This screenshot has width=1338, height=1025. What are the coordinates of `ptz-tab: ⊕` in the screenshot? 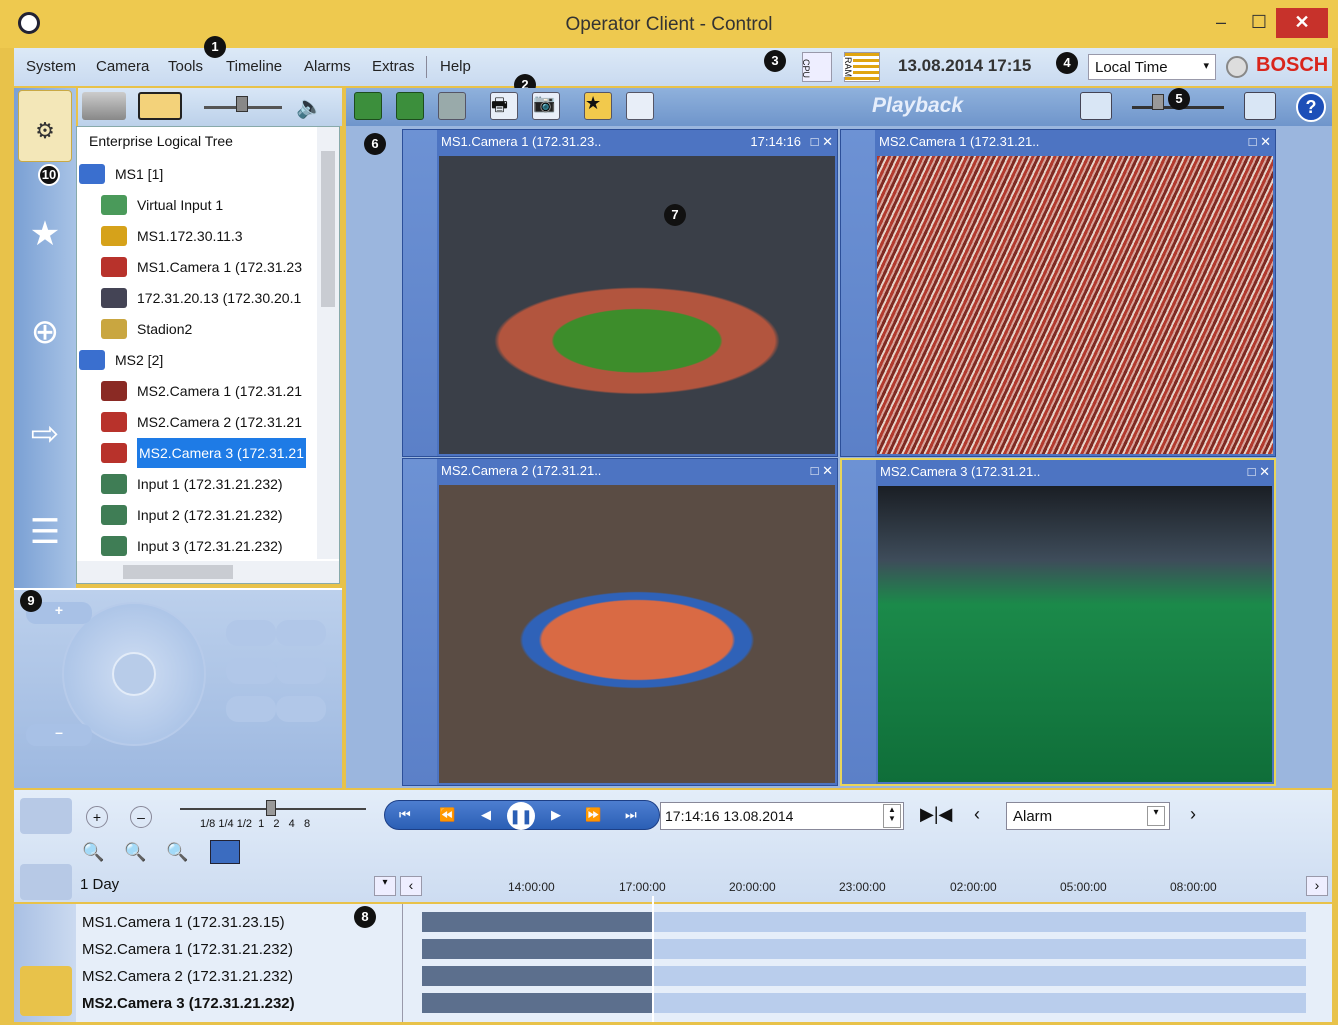 It's located at (45, 332).